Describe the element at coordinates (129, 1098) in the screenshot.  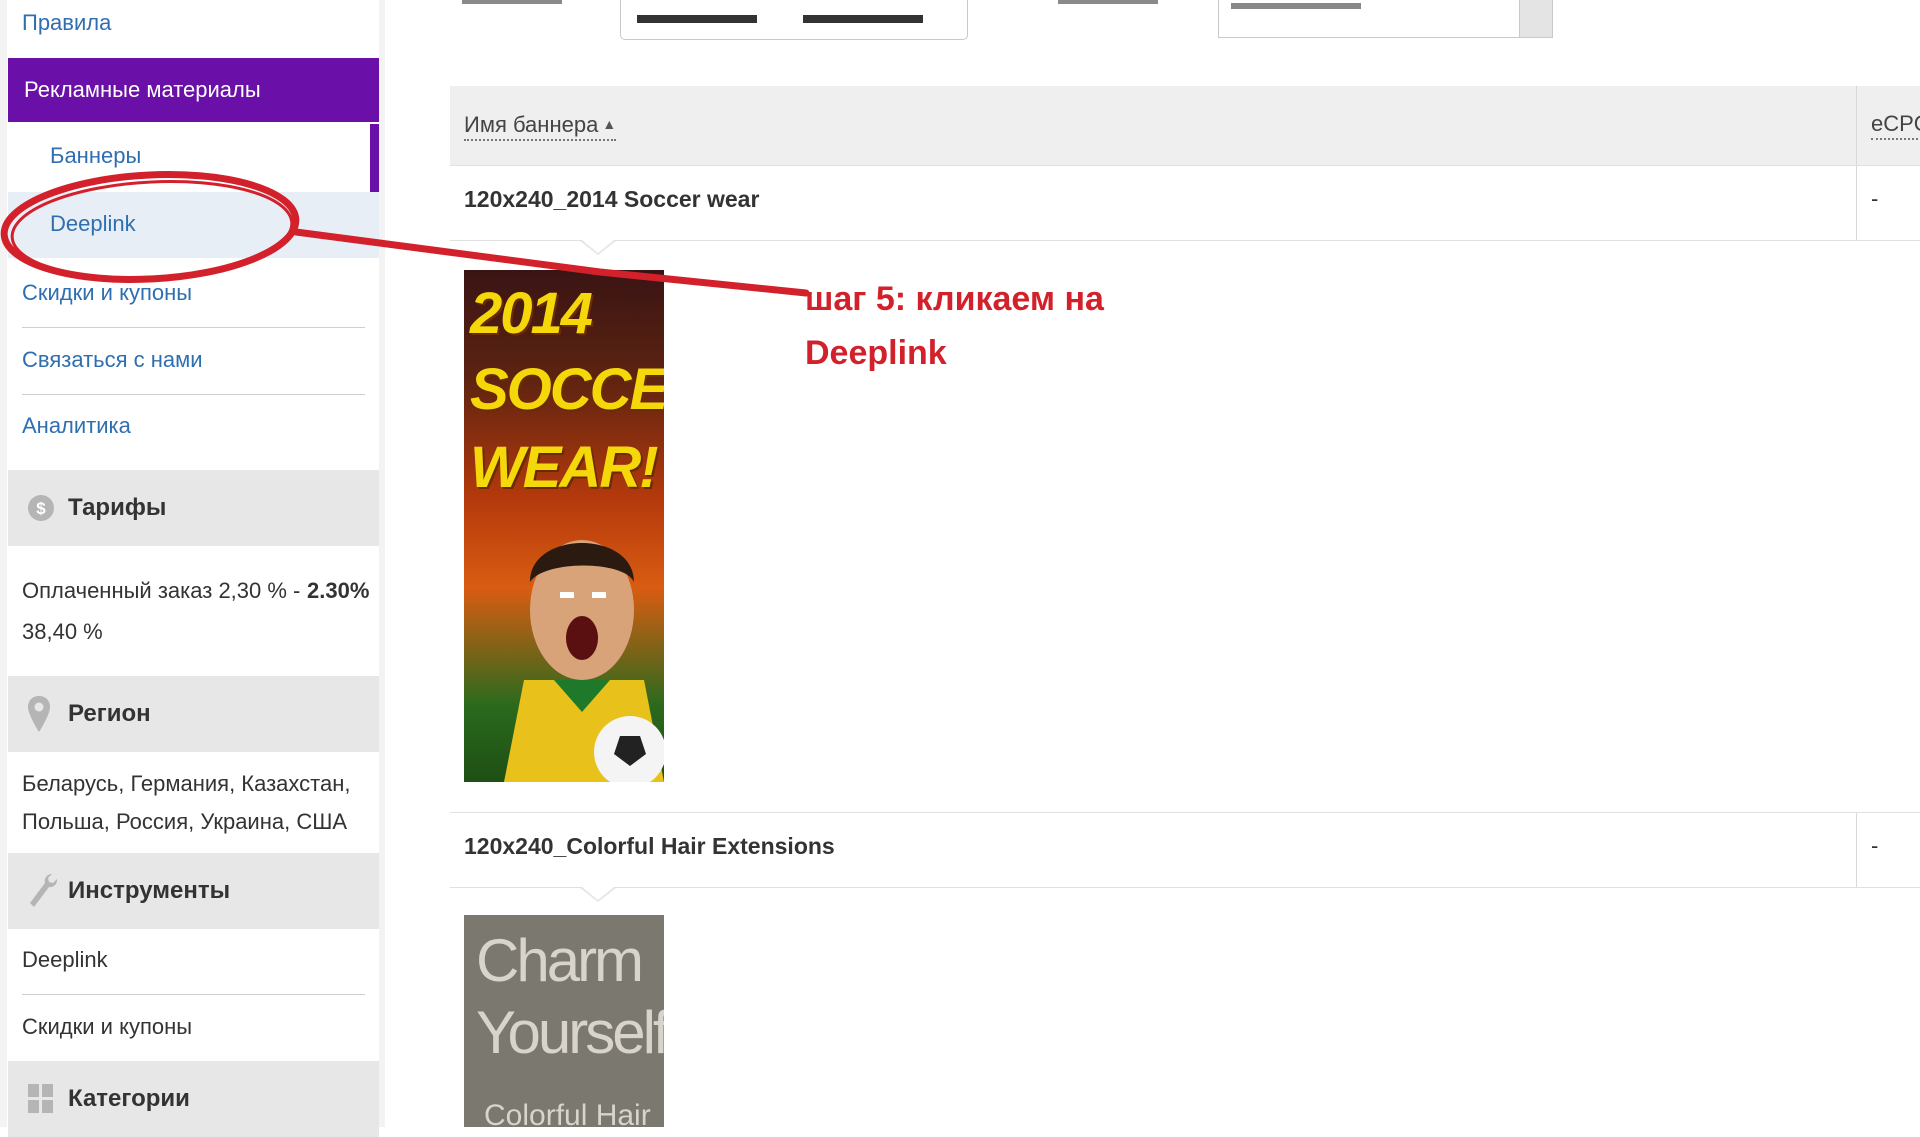
I see `section-title: Категории` at that location.